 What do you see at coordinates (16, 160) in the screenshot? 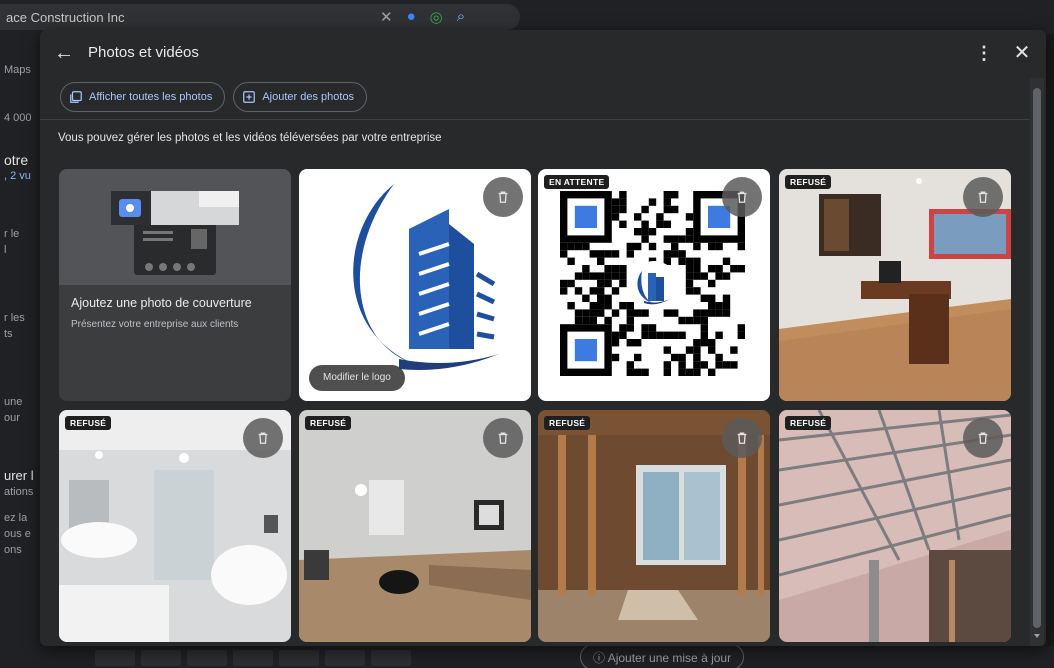
I see `bg-text: otre` at bounding box center [16, 160].